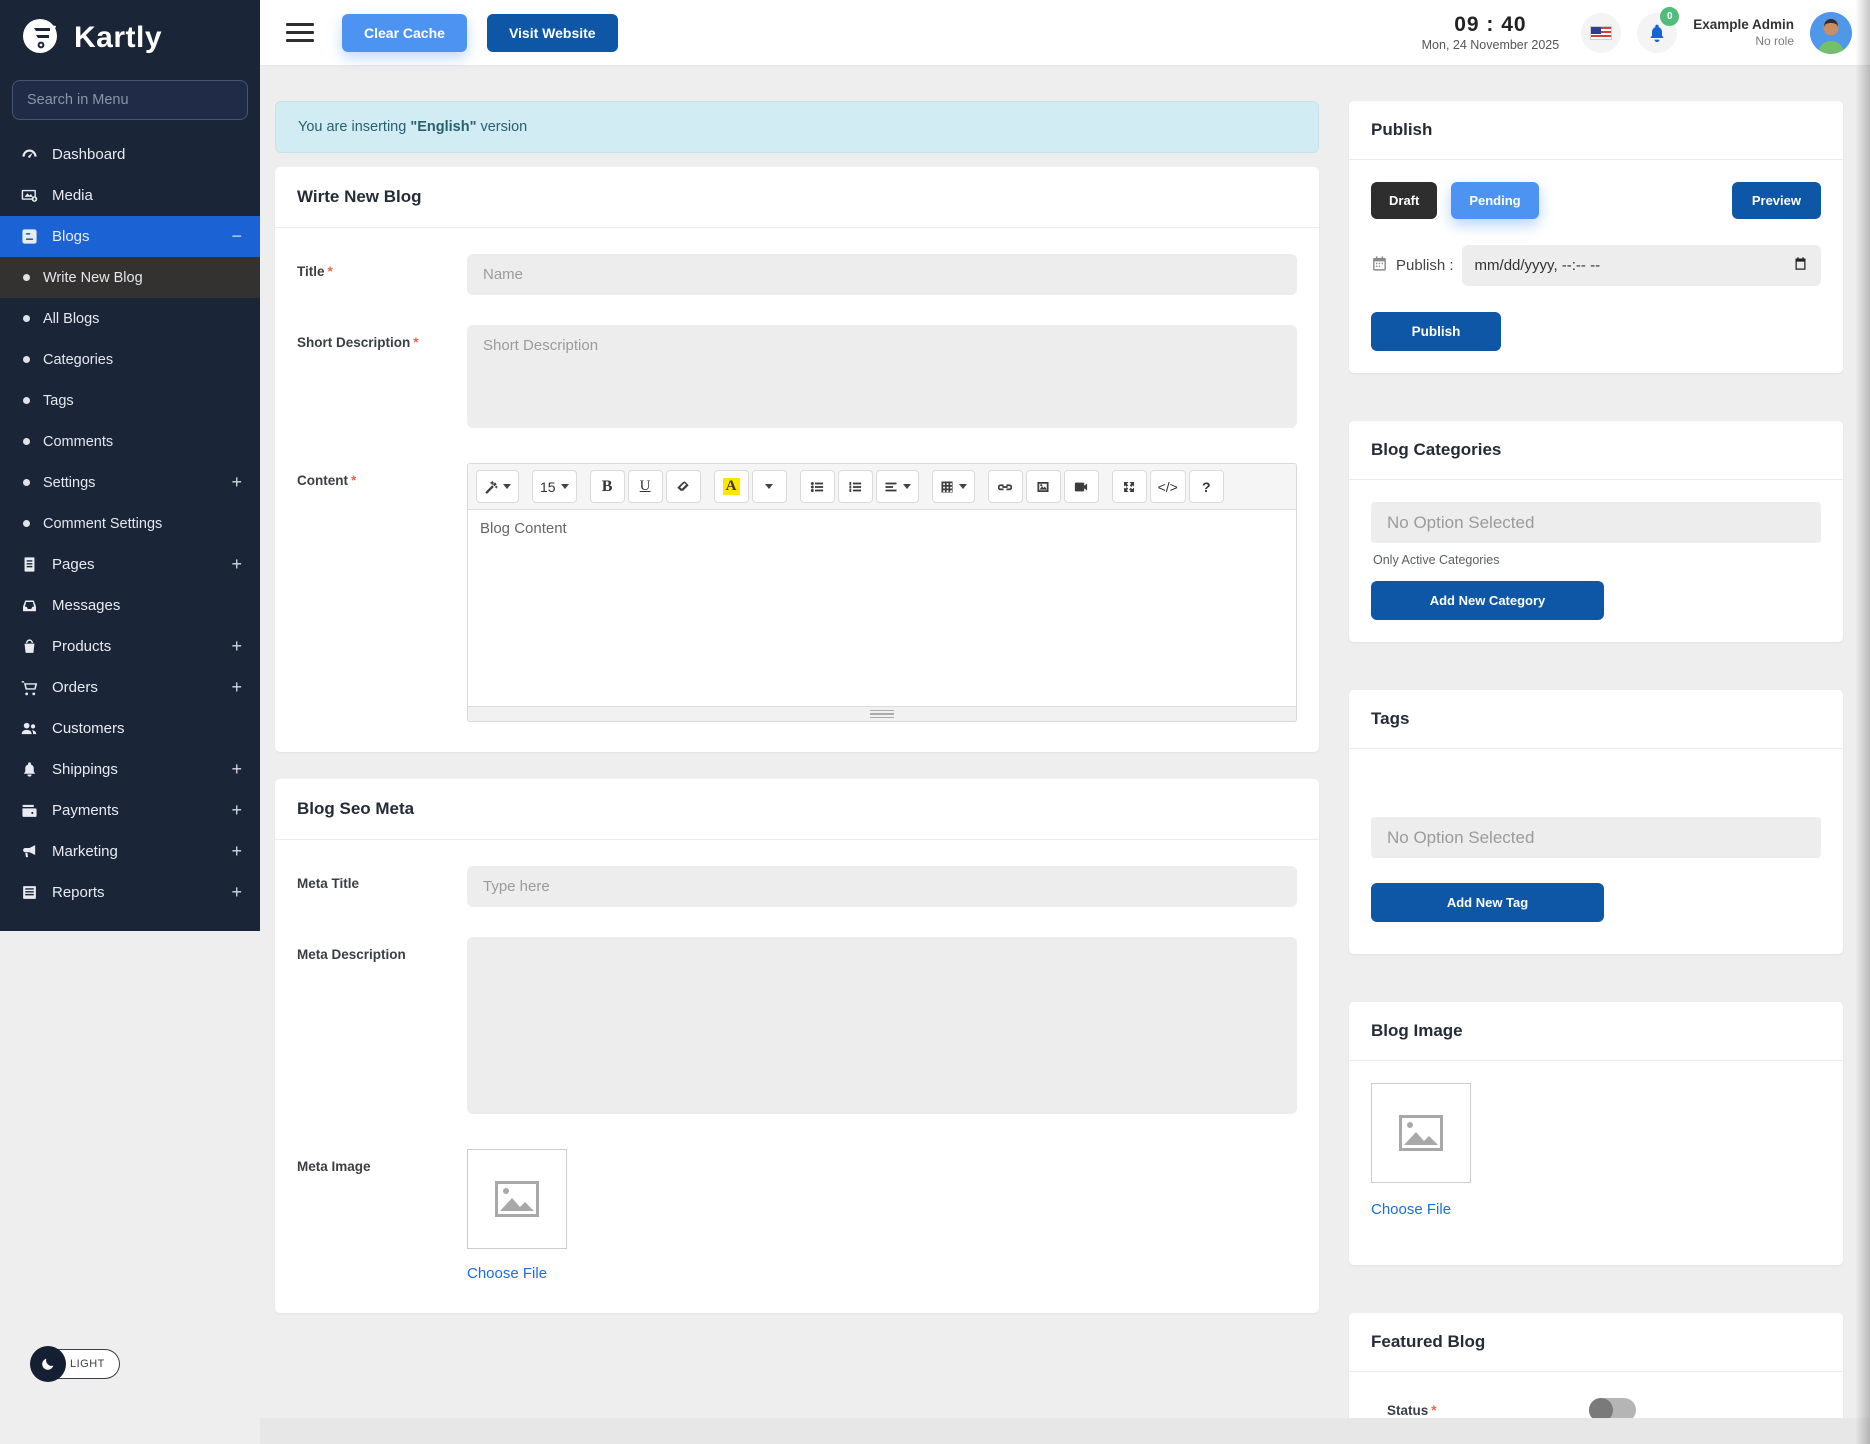 This screenshot has width=1870, height=1444. I want to click on resize-grip-icon, so click(882, 714).